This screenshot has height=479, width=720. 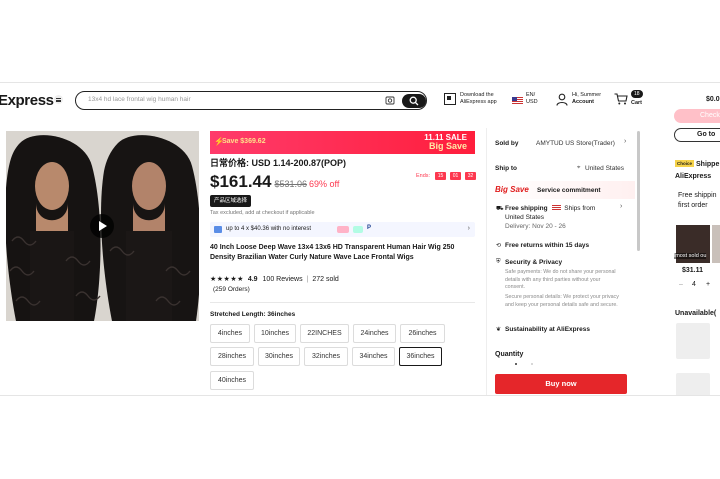 I want to click on search-input: 13x4 hd lace frontal wig human hair, so click(x=139, y=99).